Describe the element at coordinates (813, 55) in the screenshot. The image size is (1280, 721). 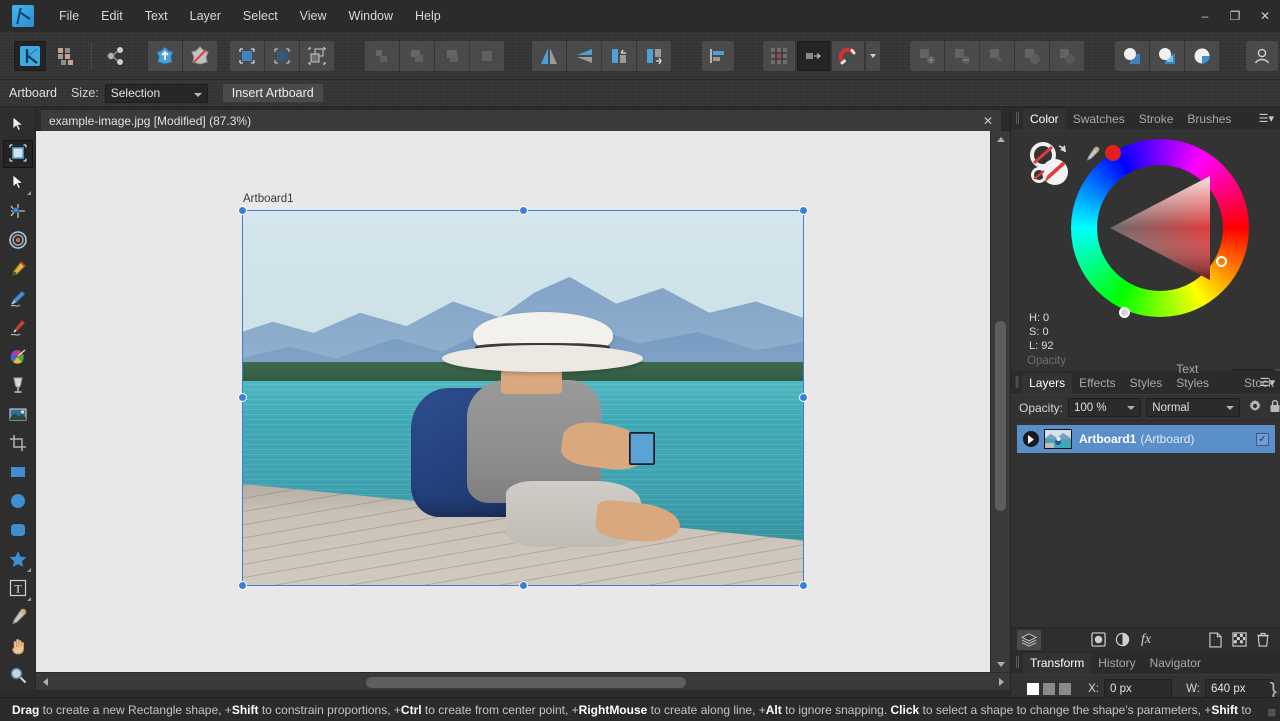
I see `snapping-candidates-button` at that location.